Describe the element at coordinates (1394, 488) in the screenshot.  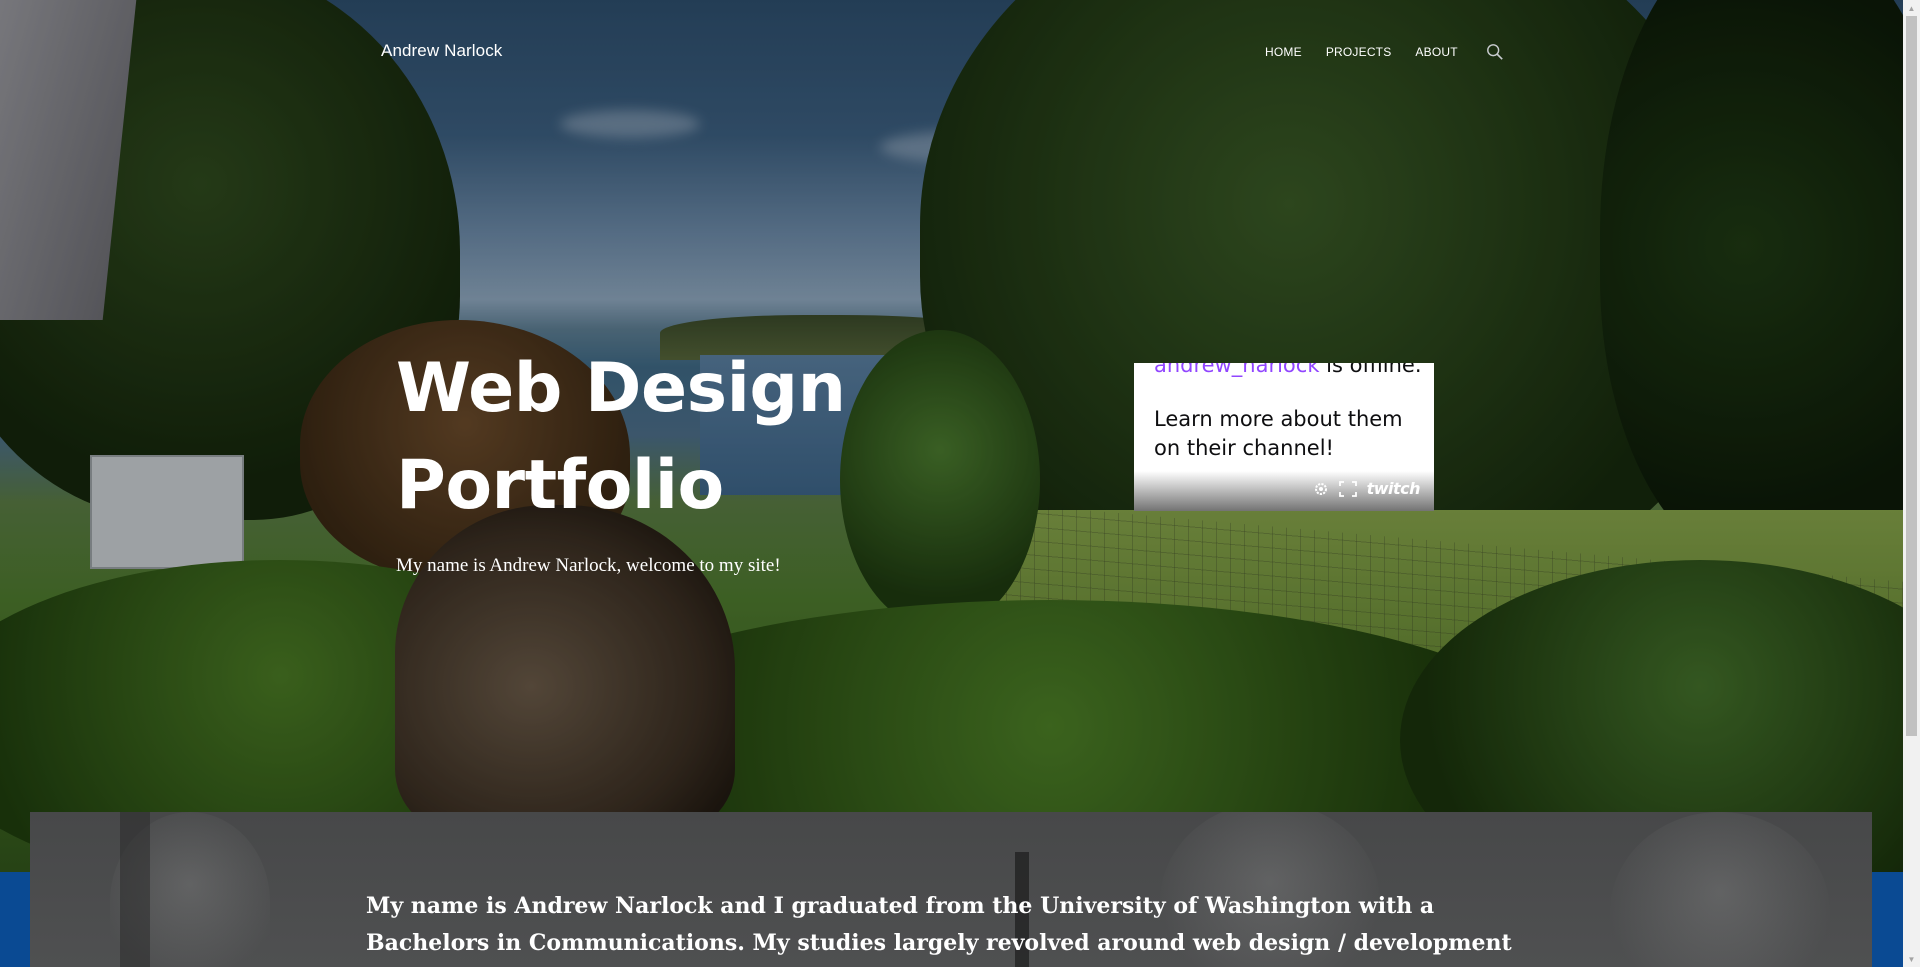
I see `twitch-logo: twitch` at that location.